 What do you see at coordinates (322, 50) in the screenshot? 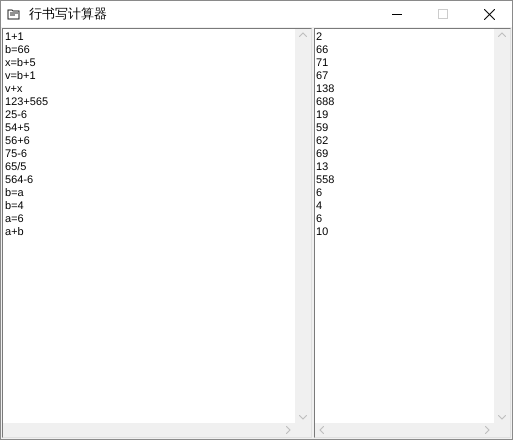
I see `result-line: 66` at bounding box center [322, 50].